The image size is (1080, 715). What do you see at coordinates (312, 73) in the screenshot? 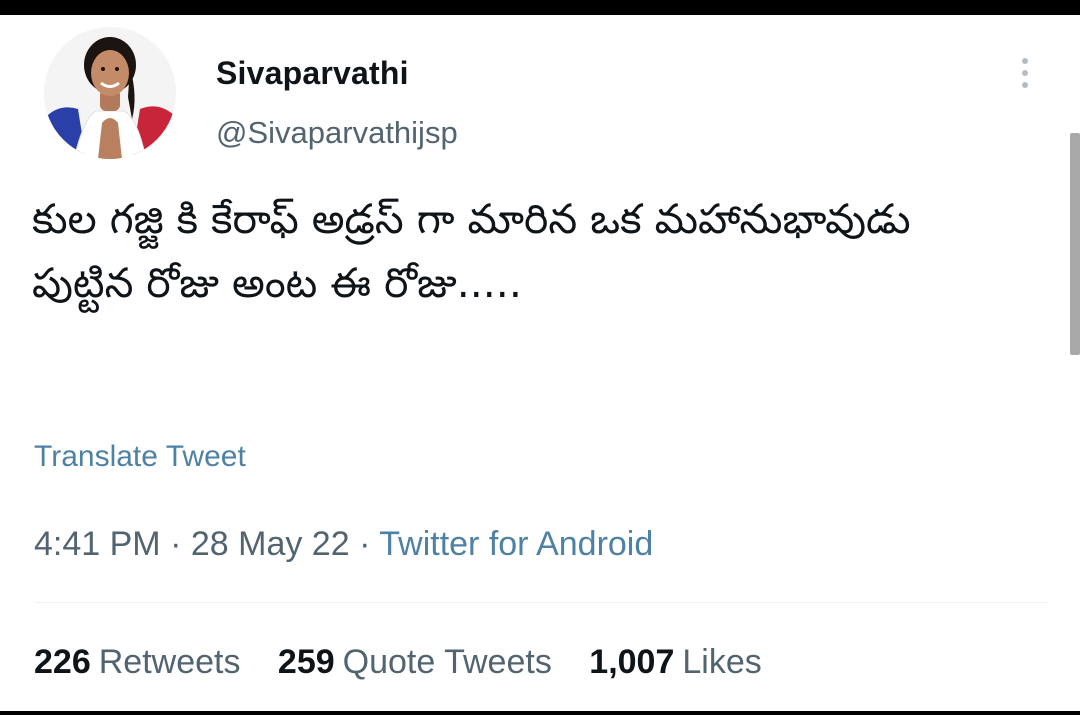
I see `display-name: Sivaparvathi` at bounding box center [312, 73].